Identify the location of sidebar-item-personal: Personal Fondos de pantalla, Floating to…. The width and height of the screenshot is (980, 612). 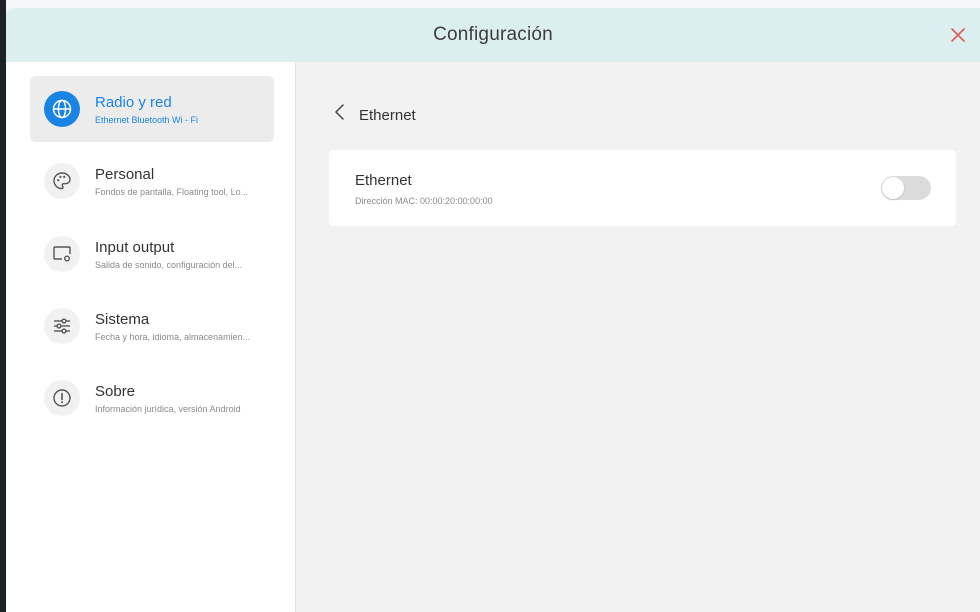
(152, 181).